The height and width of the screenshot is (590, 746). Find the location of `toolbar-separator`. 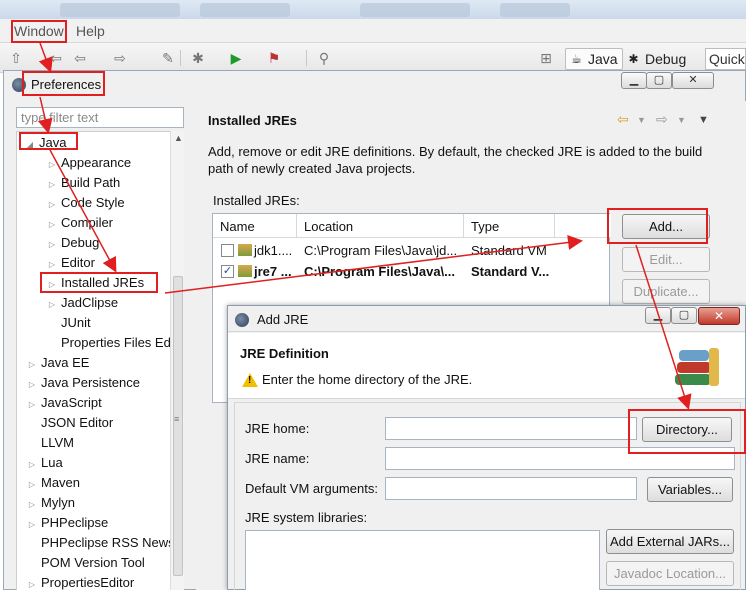

toolbar-separator is located at coordinates (180, 58).